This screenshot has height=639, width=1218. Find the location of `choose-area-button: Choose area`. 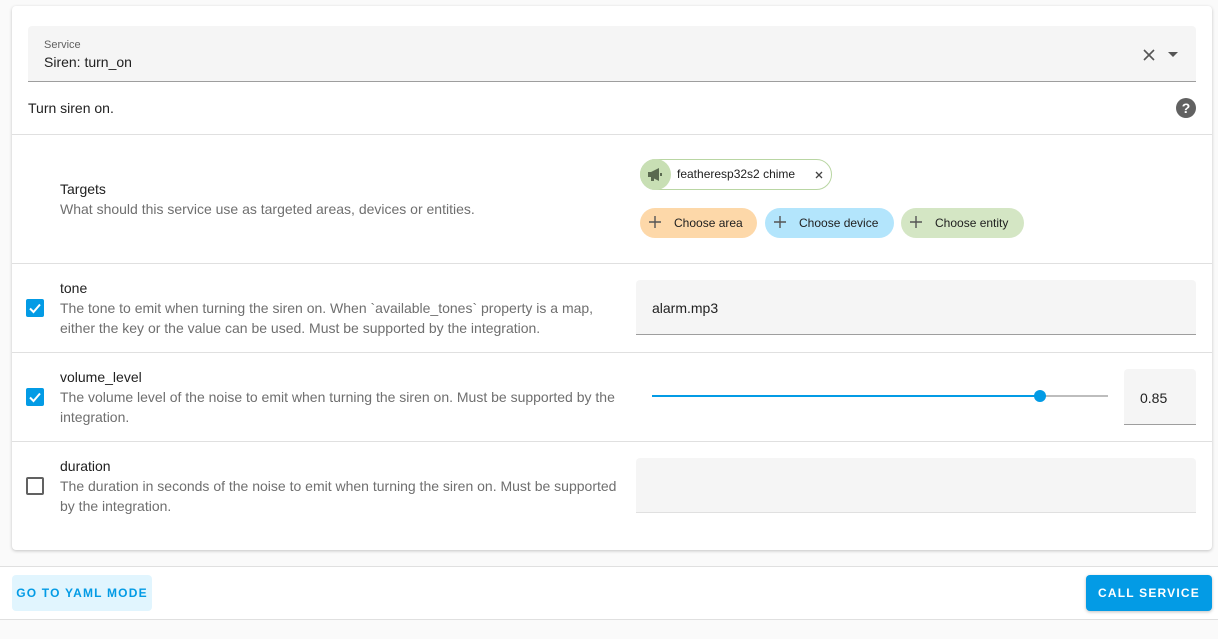

choose-area-button: Choose area is located at coordinates (698, 223).